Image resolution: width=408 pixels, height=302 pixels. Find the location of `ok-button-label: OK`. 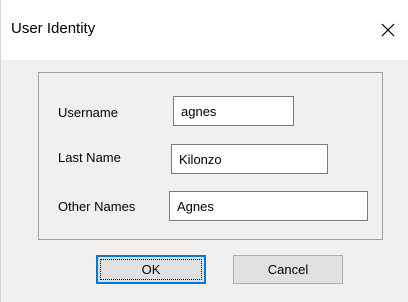

ok-button-label: OK is located at coordinates (151, 269).